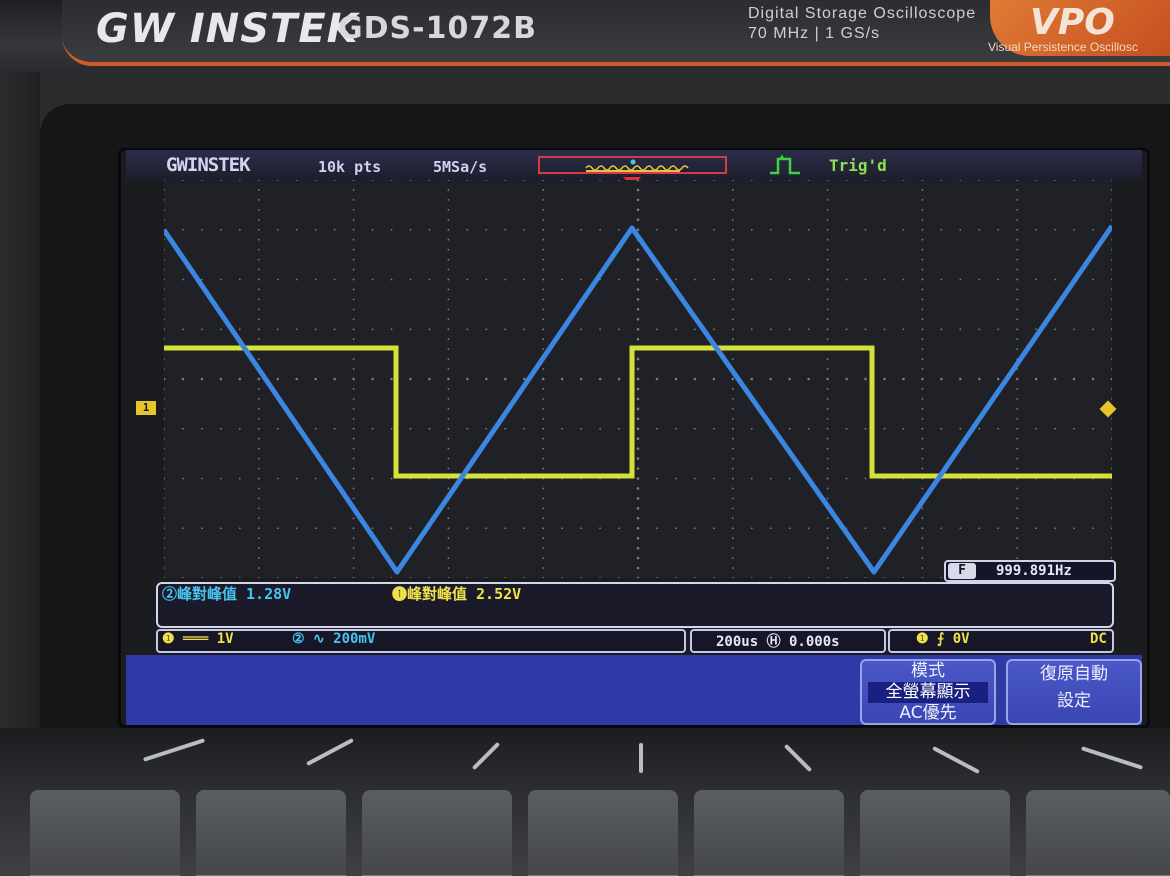 The width and height of the screenshot is (1170, 876). Describe the element at coordinates (928, 671) in the screenshot. I see `mode-title: 模式` at that location.